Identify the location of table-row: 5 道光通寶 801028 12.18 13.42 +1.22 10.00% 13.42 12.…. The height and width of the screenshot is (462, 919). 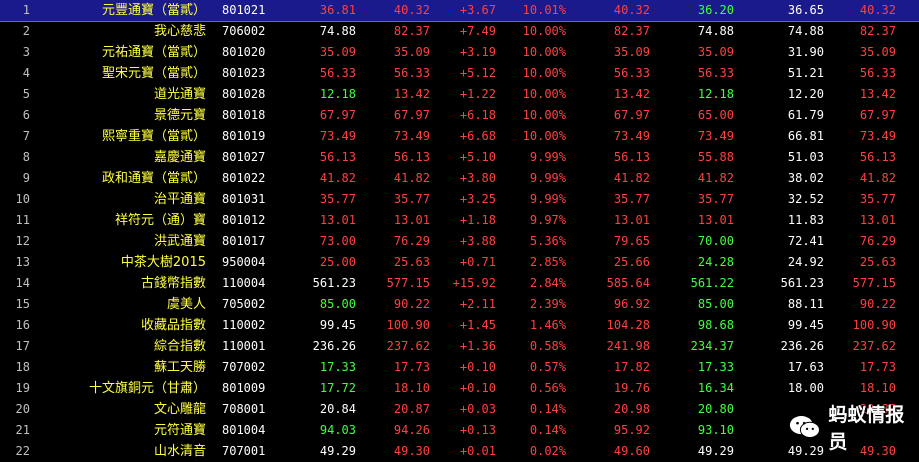
(459, 94).